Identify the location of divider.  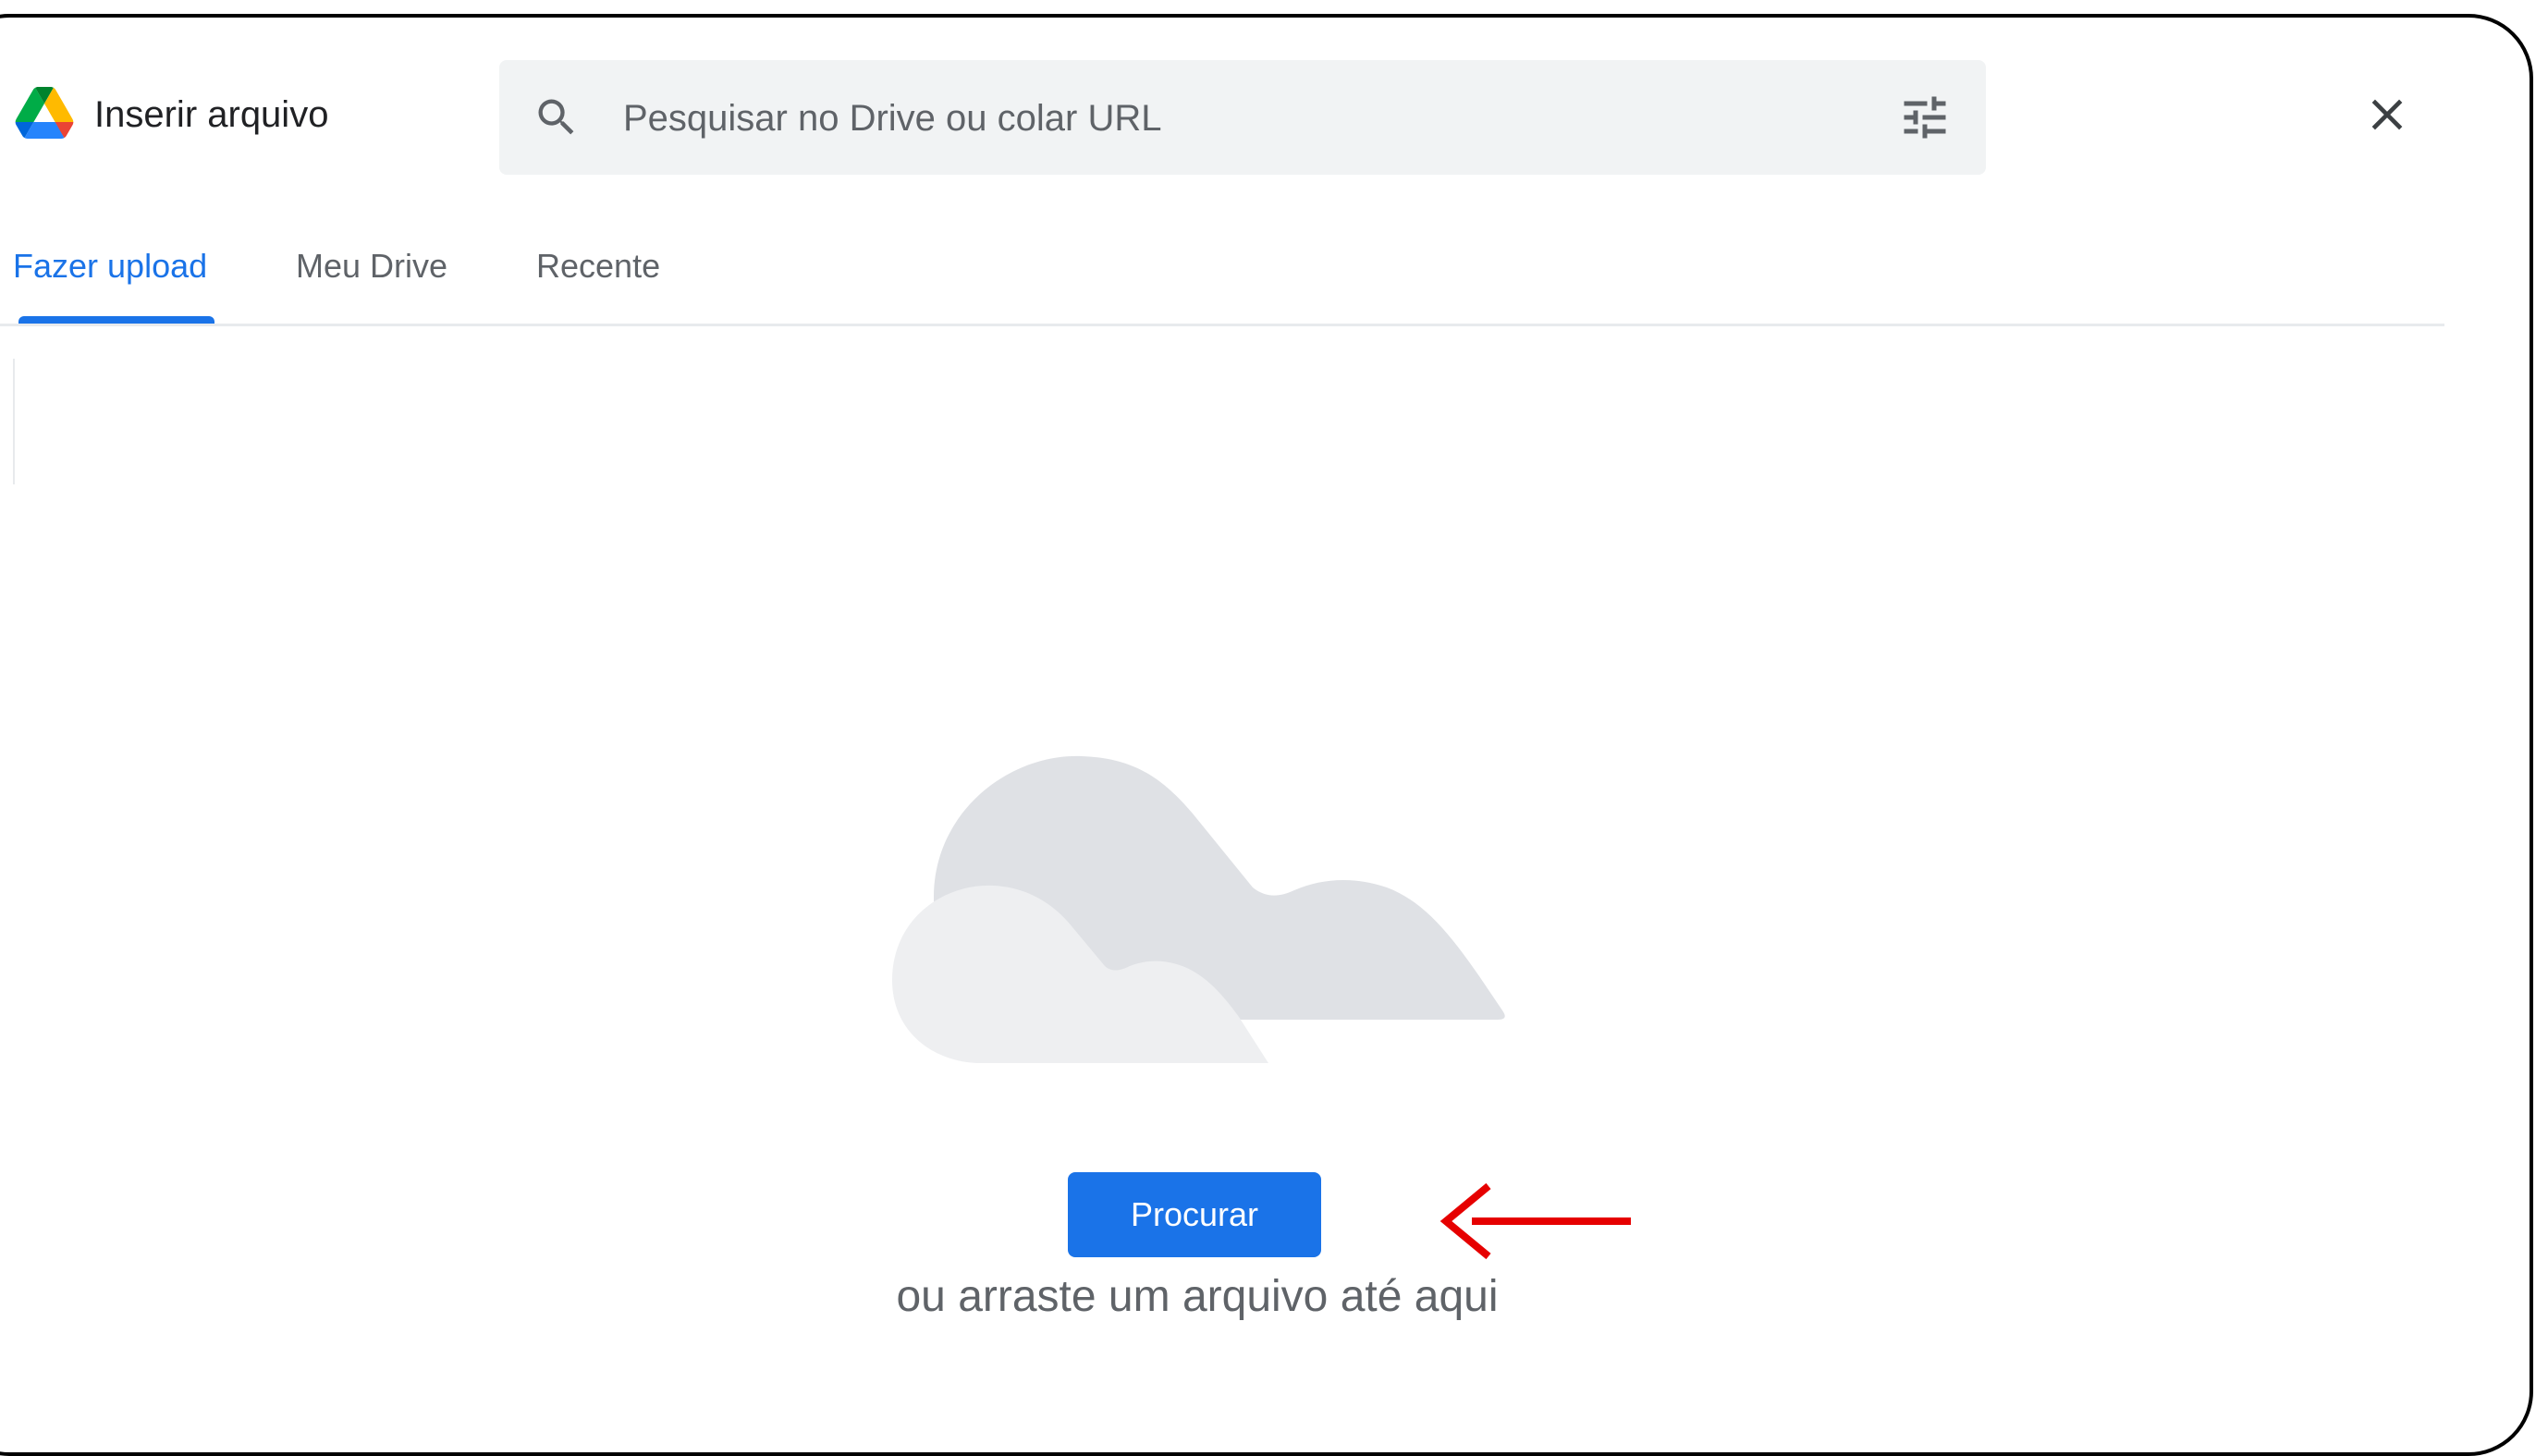
(14, 421).